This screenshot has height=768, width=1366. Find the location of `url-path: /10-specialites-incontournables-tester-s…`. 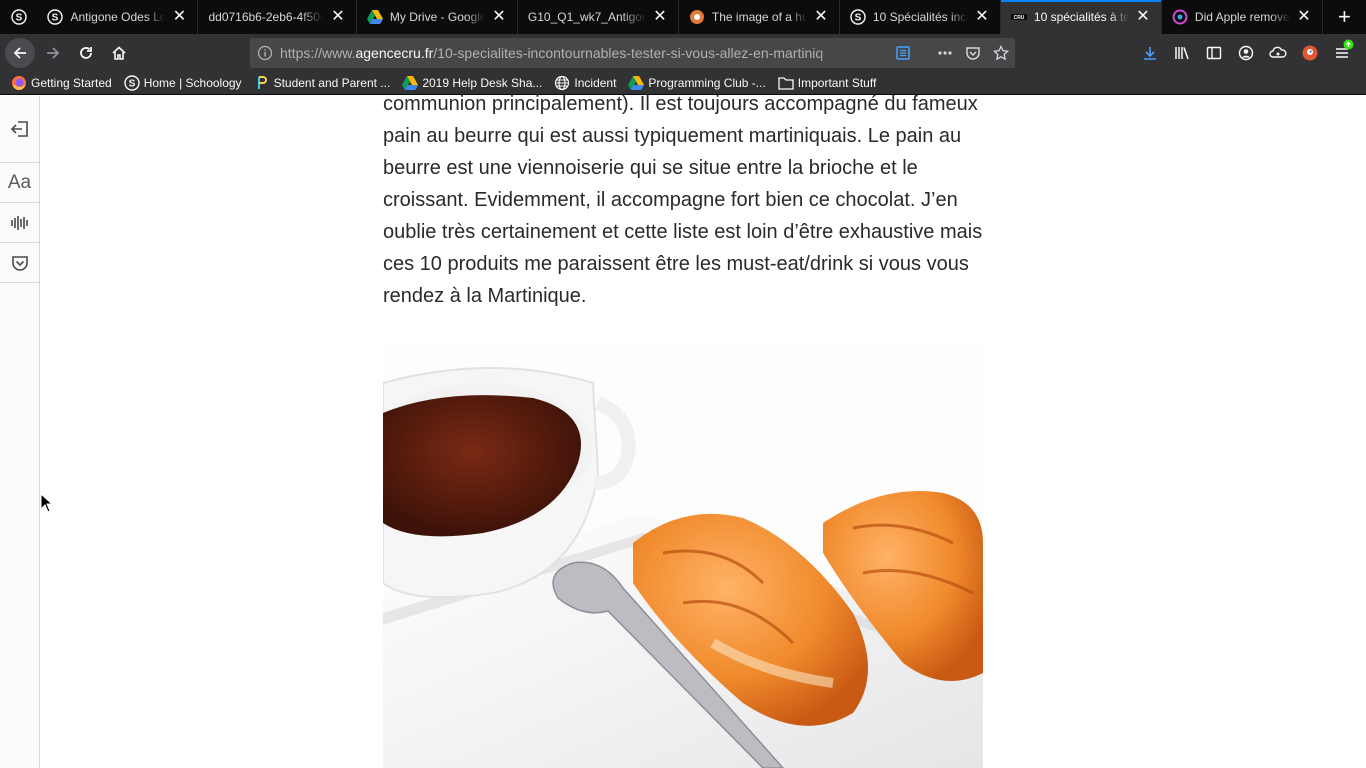

url-path: /10-specialites-incontournables-tester-s… is located at coordinates (628, 53).